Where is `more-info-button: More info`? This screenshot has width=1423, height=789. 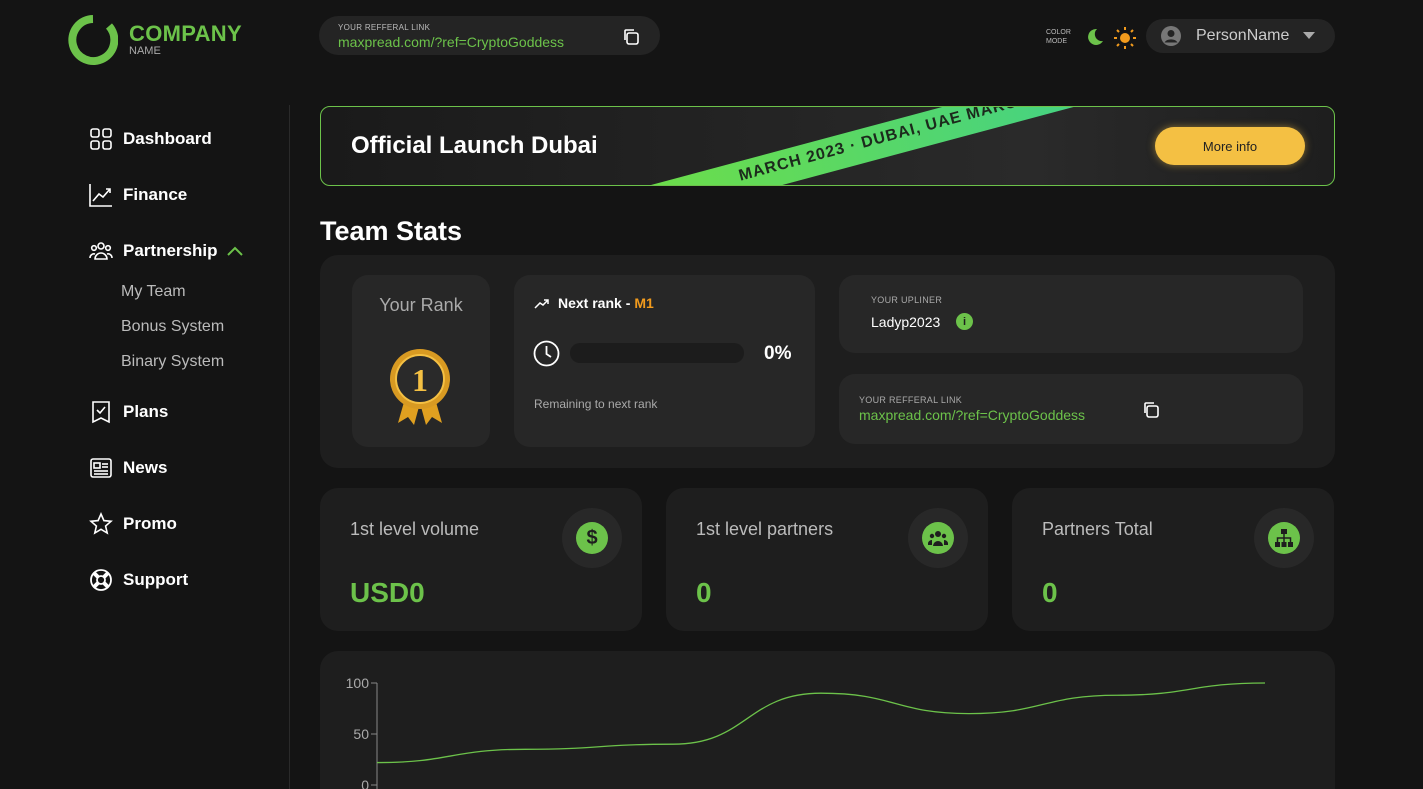 more-info-button: More info is located at coordinates (1230, 146).